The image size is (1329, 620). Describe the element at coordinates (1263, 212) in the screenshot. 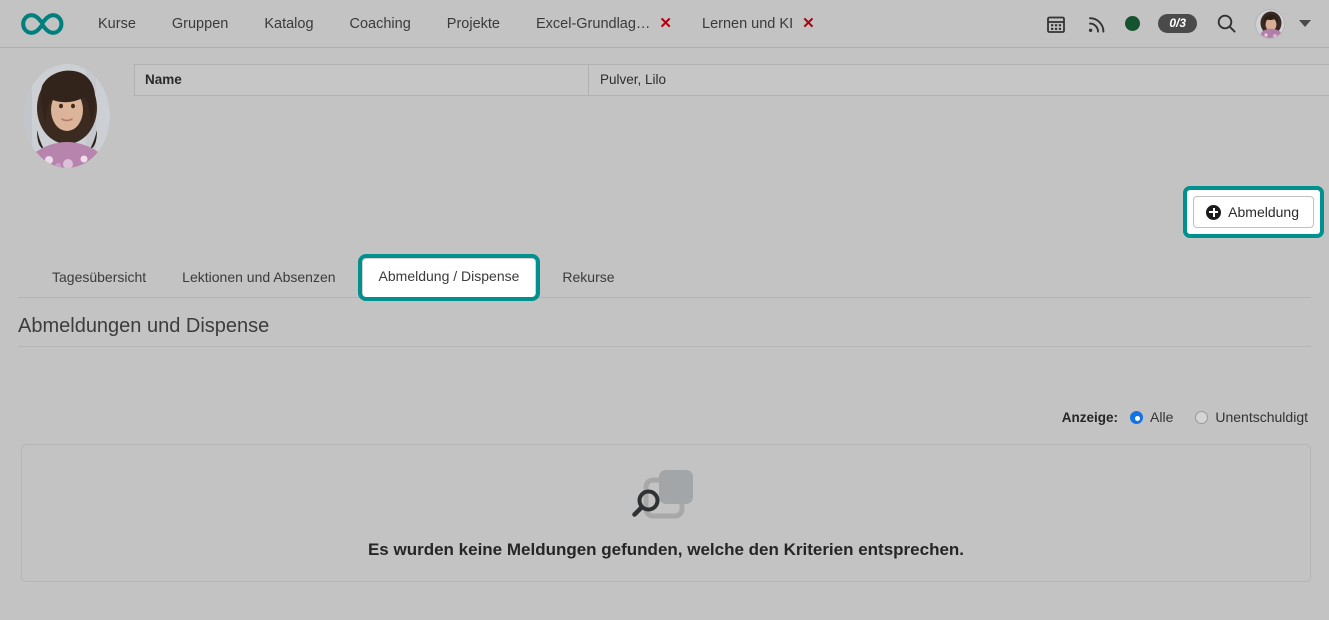

I see `abmeldung-button-label: Abmeldung` at that location.